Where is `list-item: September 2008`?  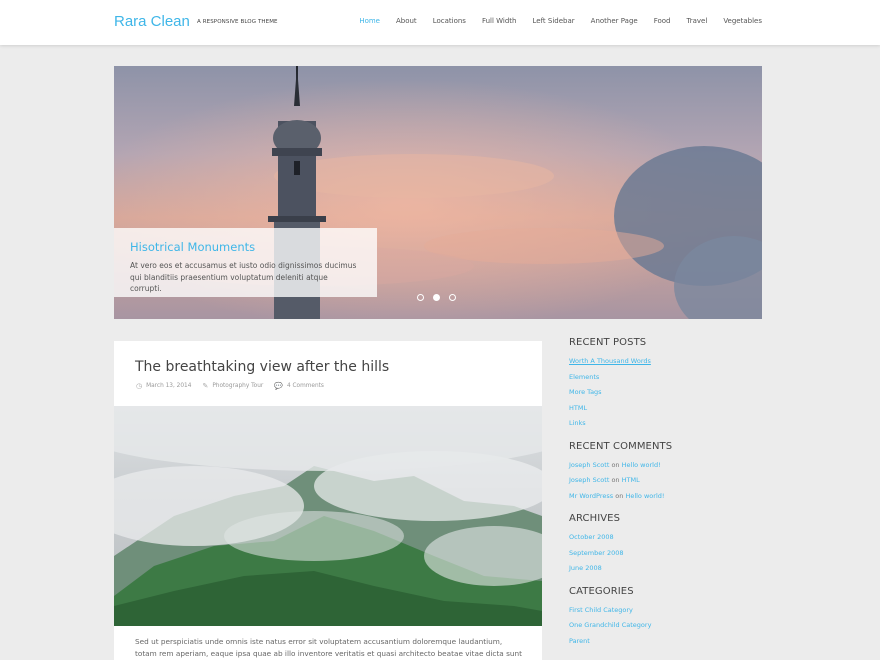
list-item: September 2008 is located at coordinates (669, 554).